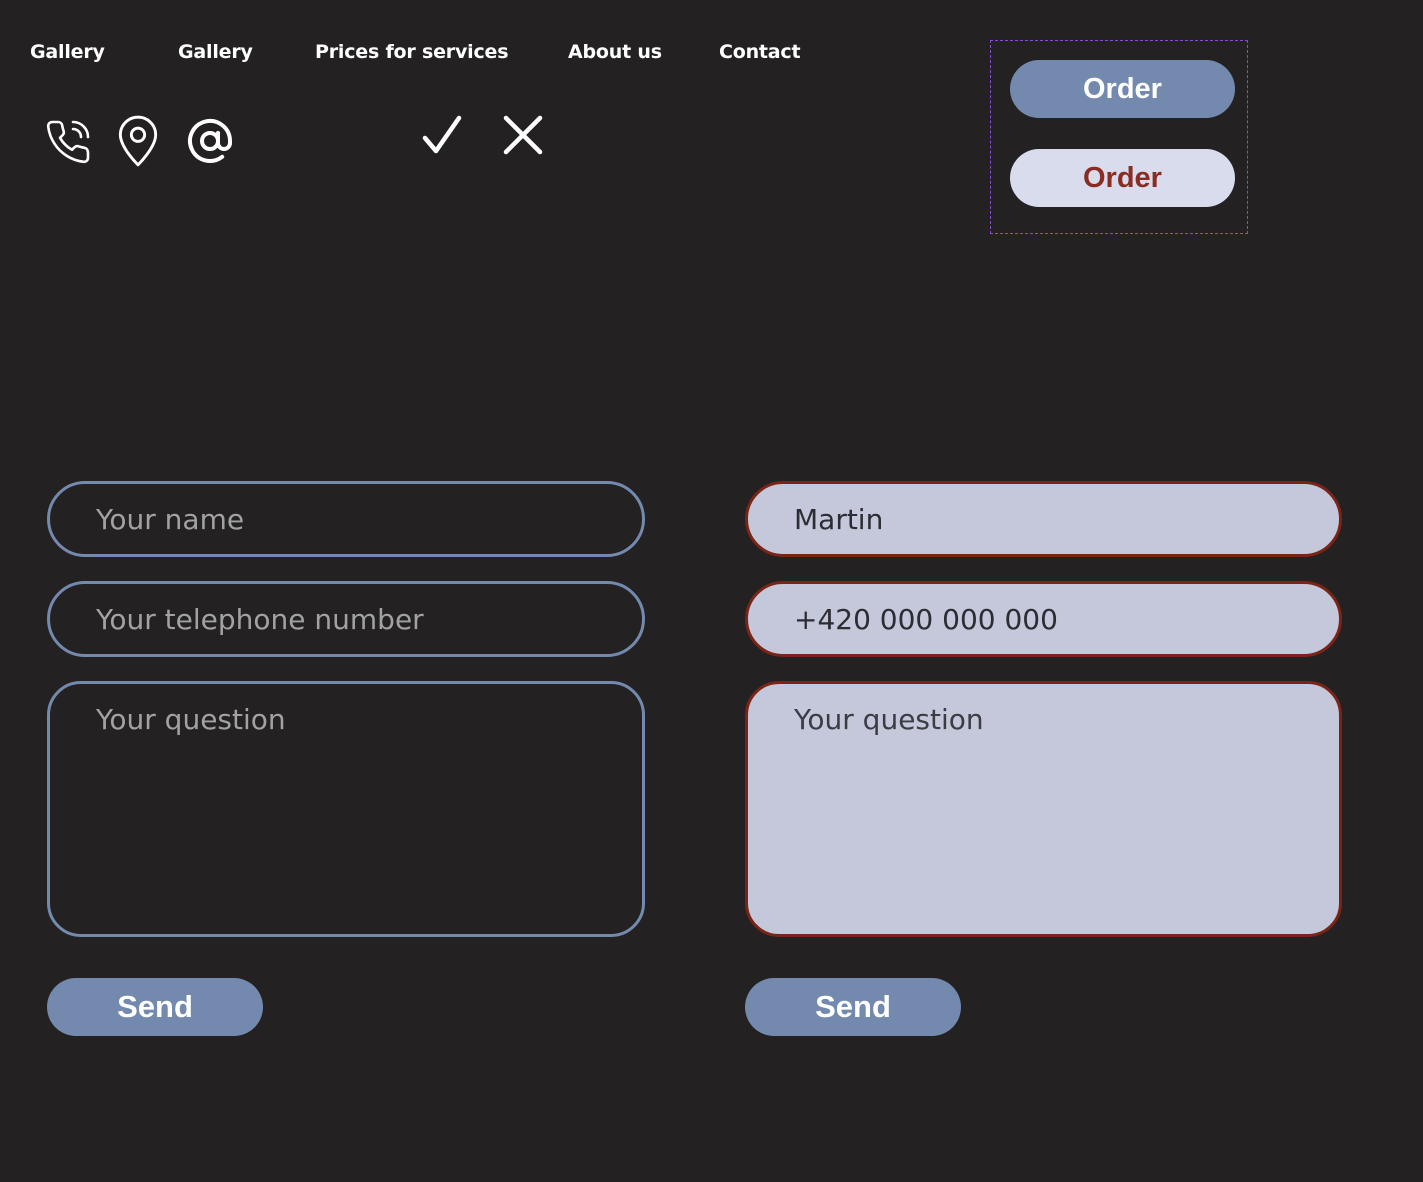 This screenshot has width=1423, height=1182. Describe the element at coordinates (615, 52) in the screenshot. I see `nav-link-about: About us` at that location.